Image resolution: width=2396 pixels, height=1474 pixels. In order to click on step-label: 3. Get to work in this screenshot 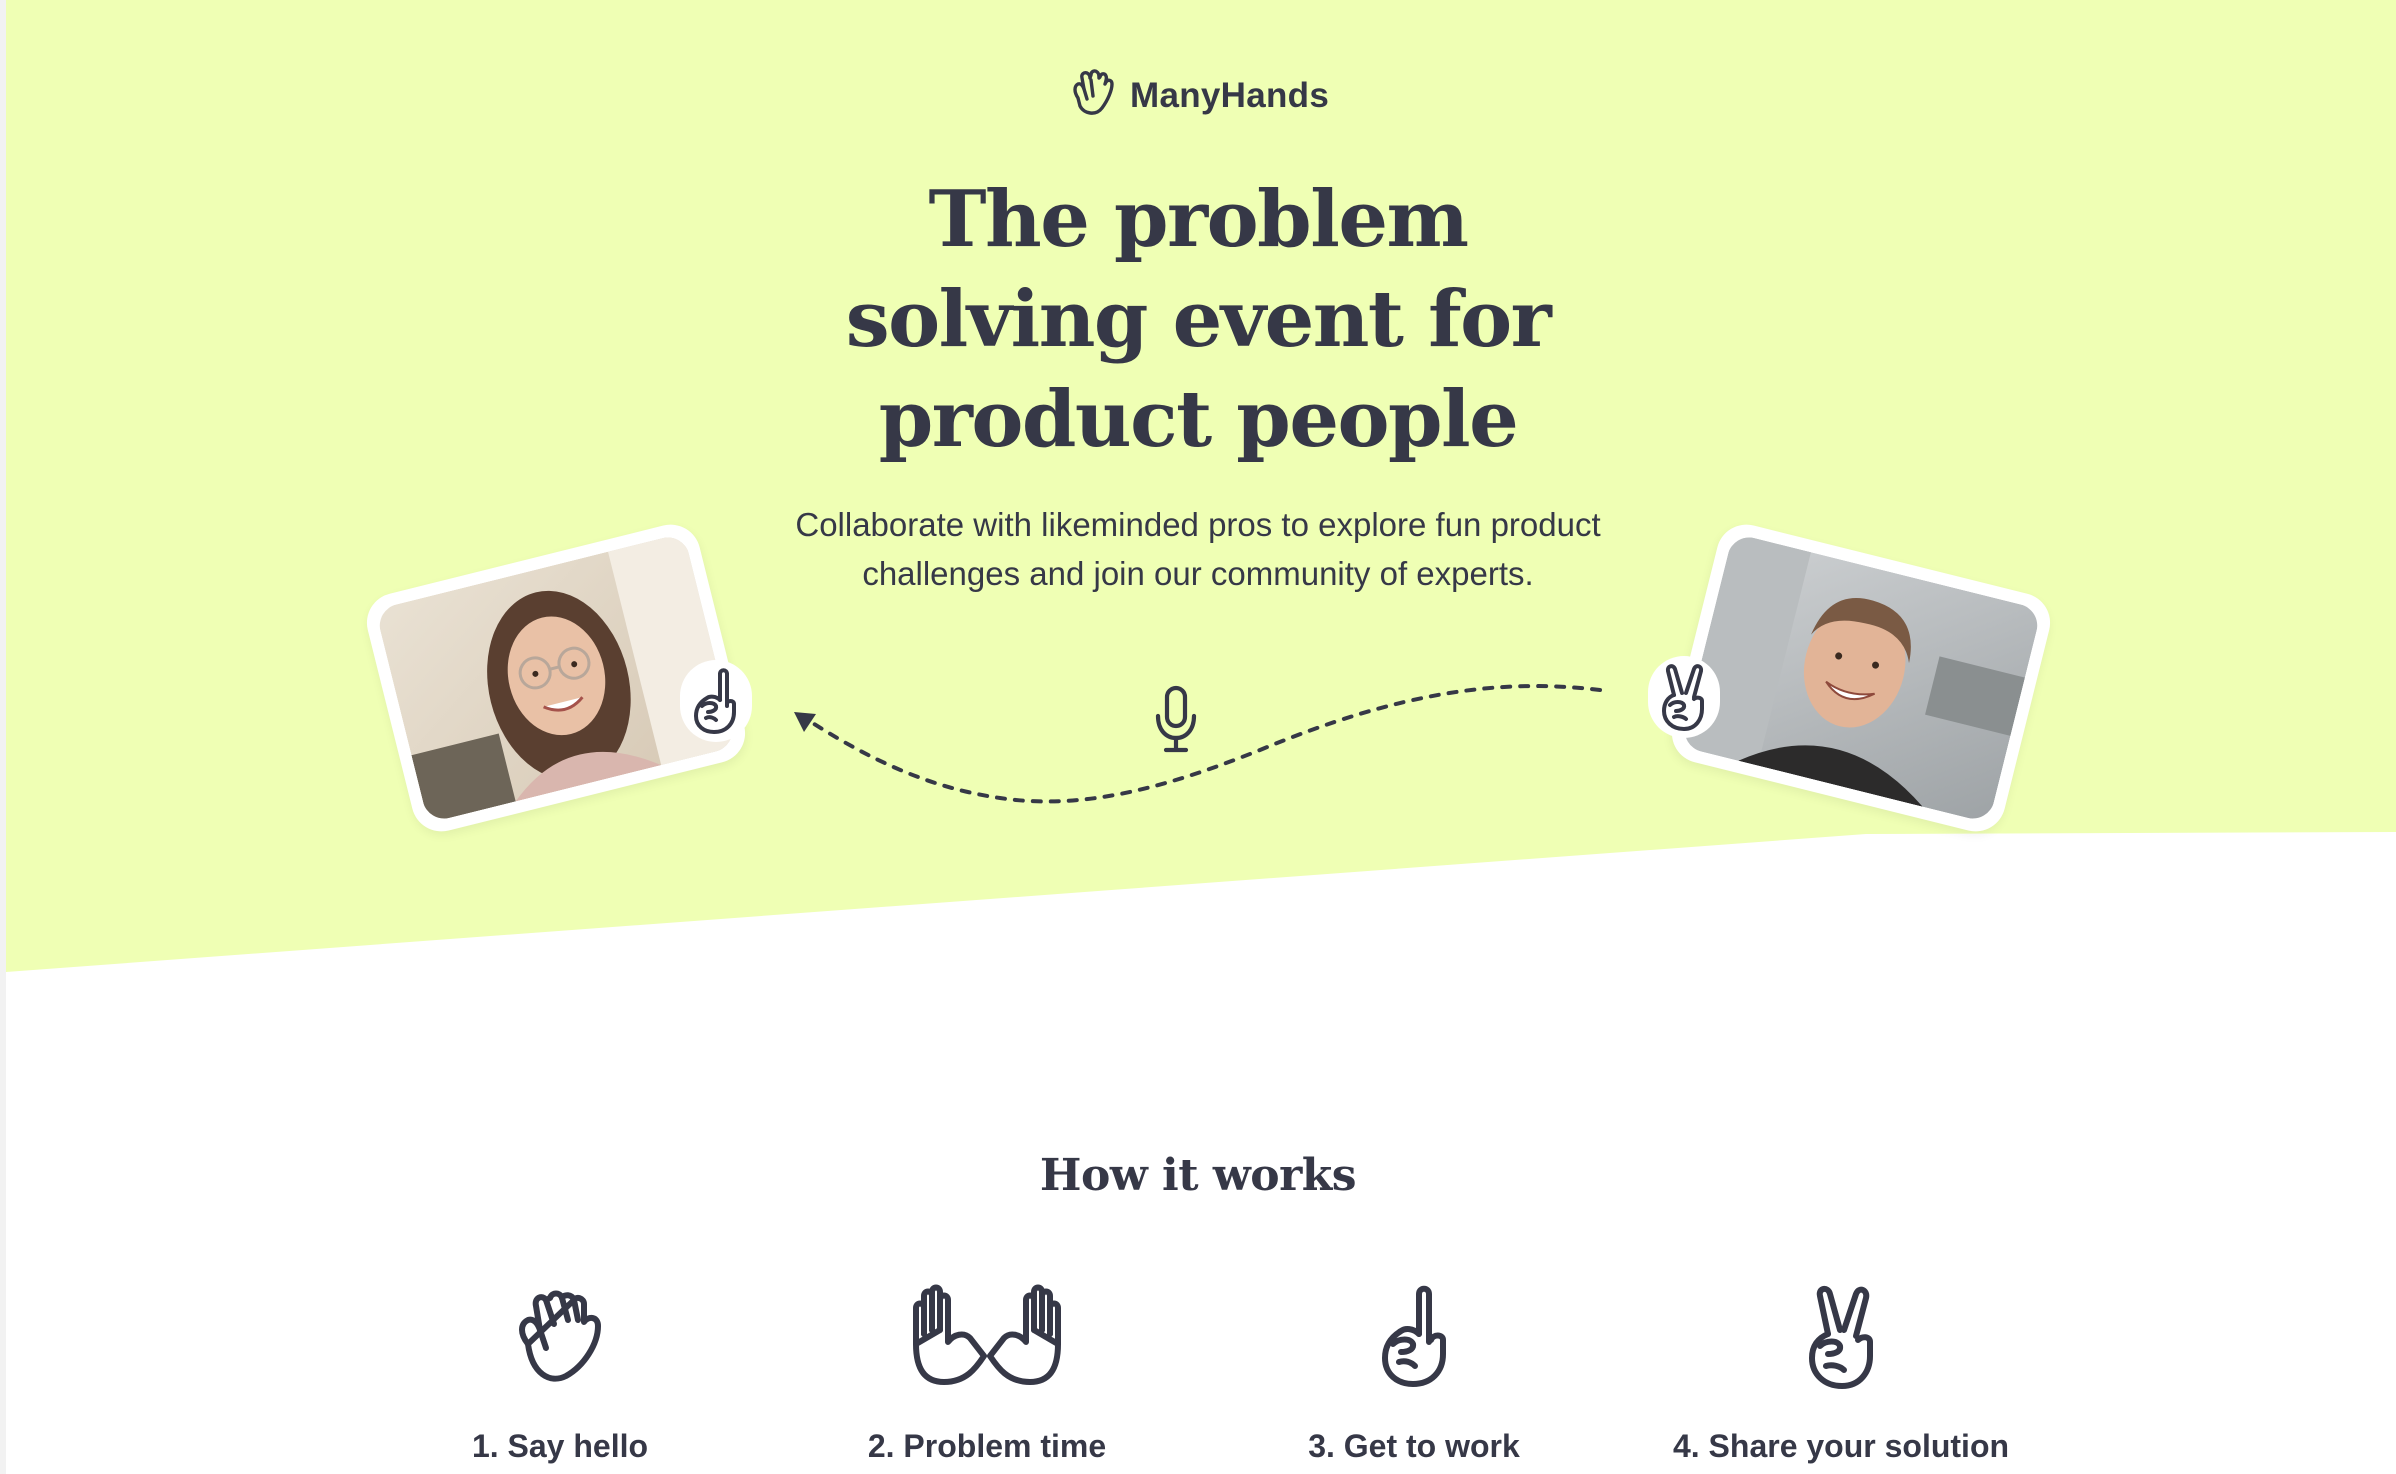, I will do `click(1414, 1446)`.